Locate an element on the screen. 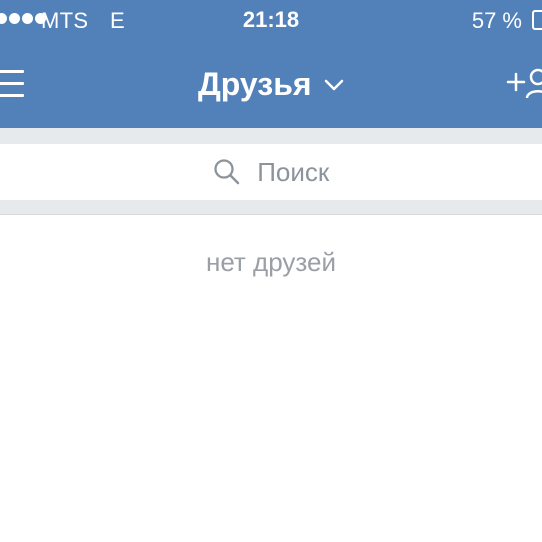 This screenshot has height=542, width=542. status-time: 21:18 is located at coordinates (271, 19).